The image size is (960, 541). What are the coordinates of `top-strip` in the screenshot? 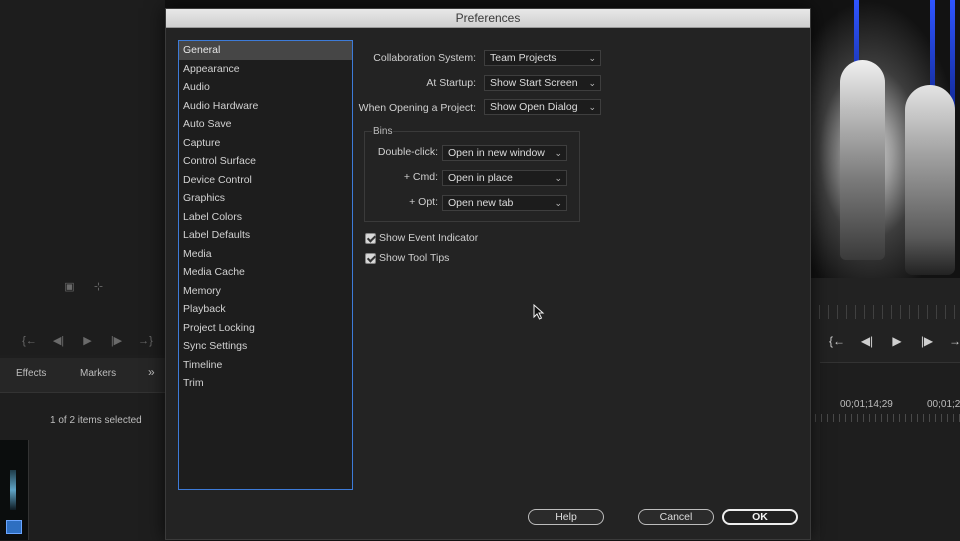 It's located at (487, 4).